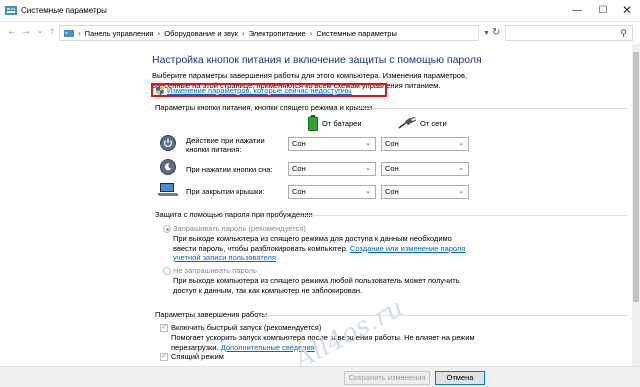 Image resolution: width=640 pixels, height=387 pixels. I want to click on ac-column-header: От сети, so click(422, 123).